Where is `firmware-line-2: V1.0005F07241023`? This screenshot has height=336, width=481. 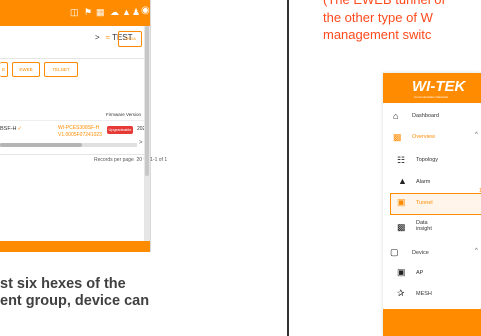 firmware-line-2: V1.0005F07241023 is located at coordinates (80, 135).